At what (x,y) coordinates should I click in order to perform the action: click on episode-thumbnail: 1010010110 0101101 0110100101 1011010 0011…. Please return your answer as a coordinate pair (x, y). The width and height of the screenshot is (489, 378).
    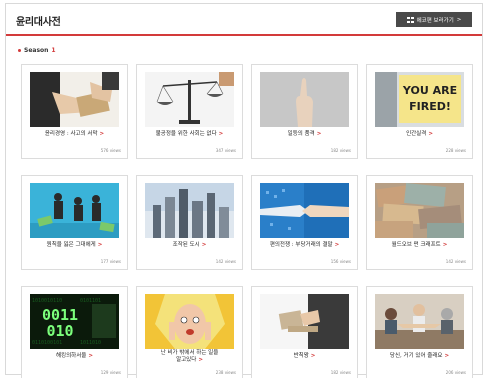
    Looking at the image, I should click on (74, 321).